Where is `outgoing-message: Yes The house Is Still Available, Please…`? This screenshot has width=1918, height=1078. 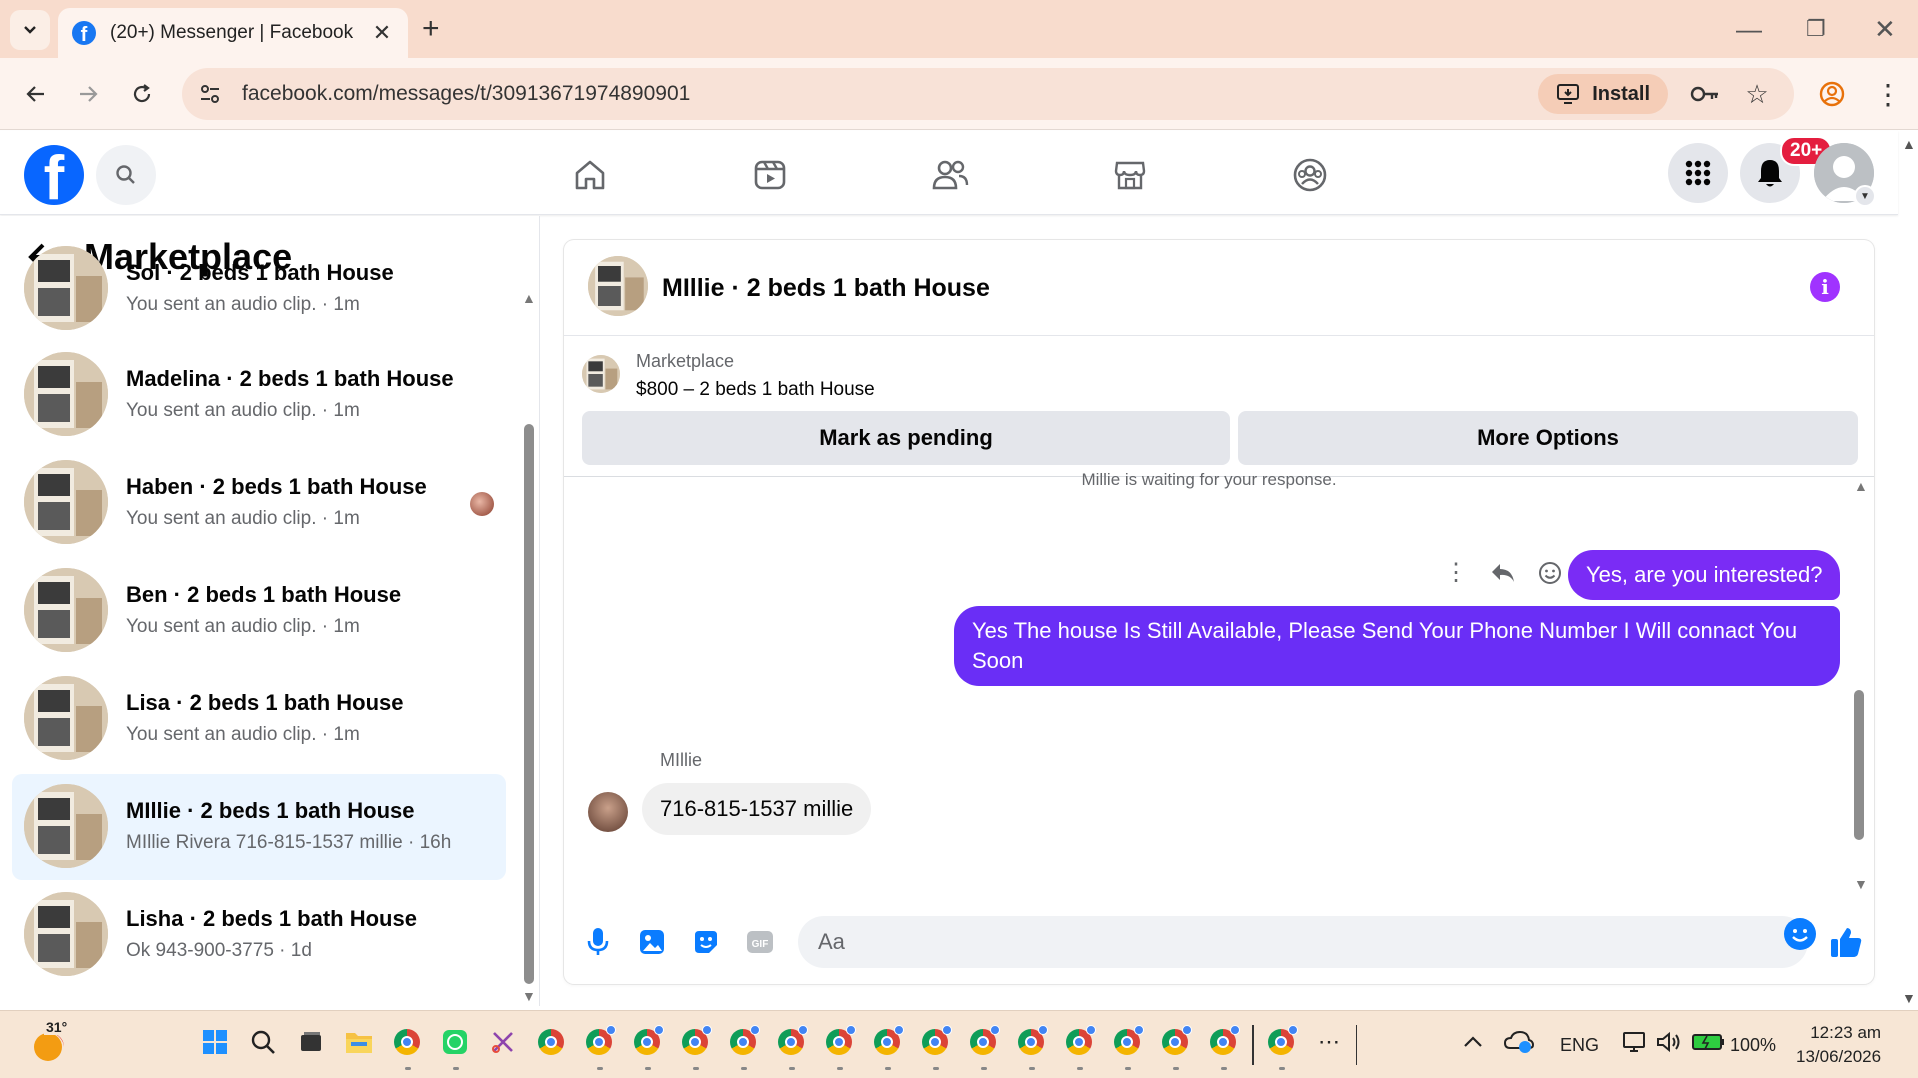
outgoing-message: Yes The house Is Still Available, Please… is located at coordinates (1397, 646).